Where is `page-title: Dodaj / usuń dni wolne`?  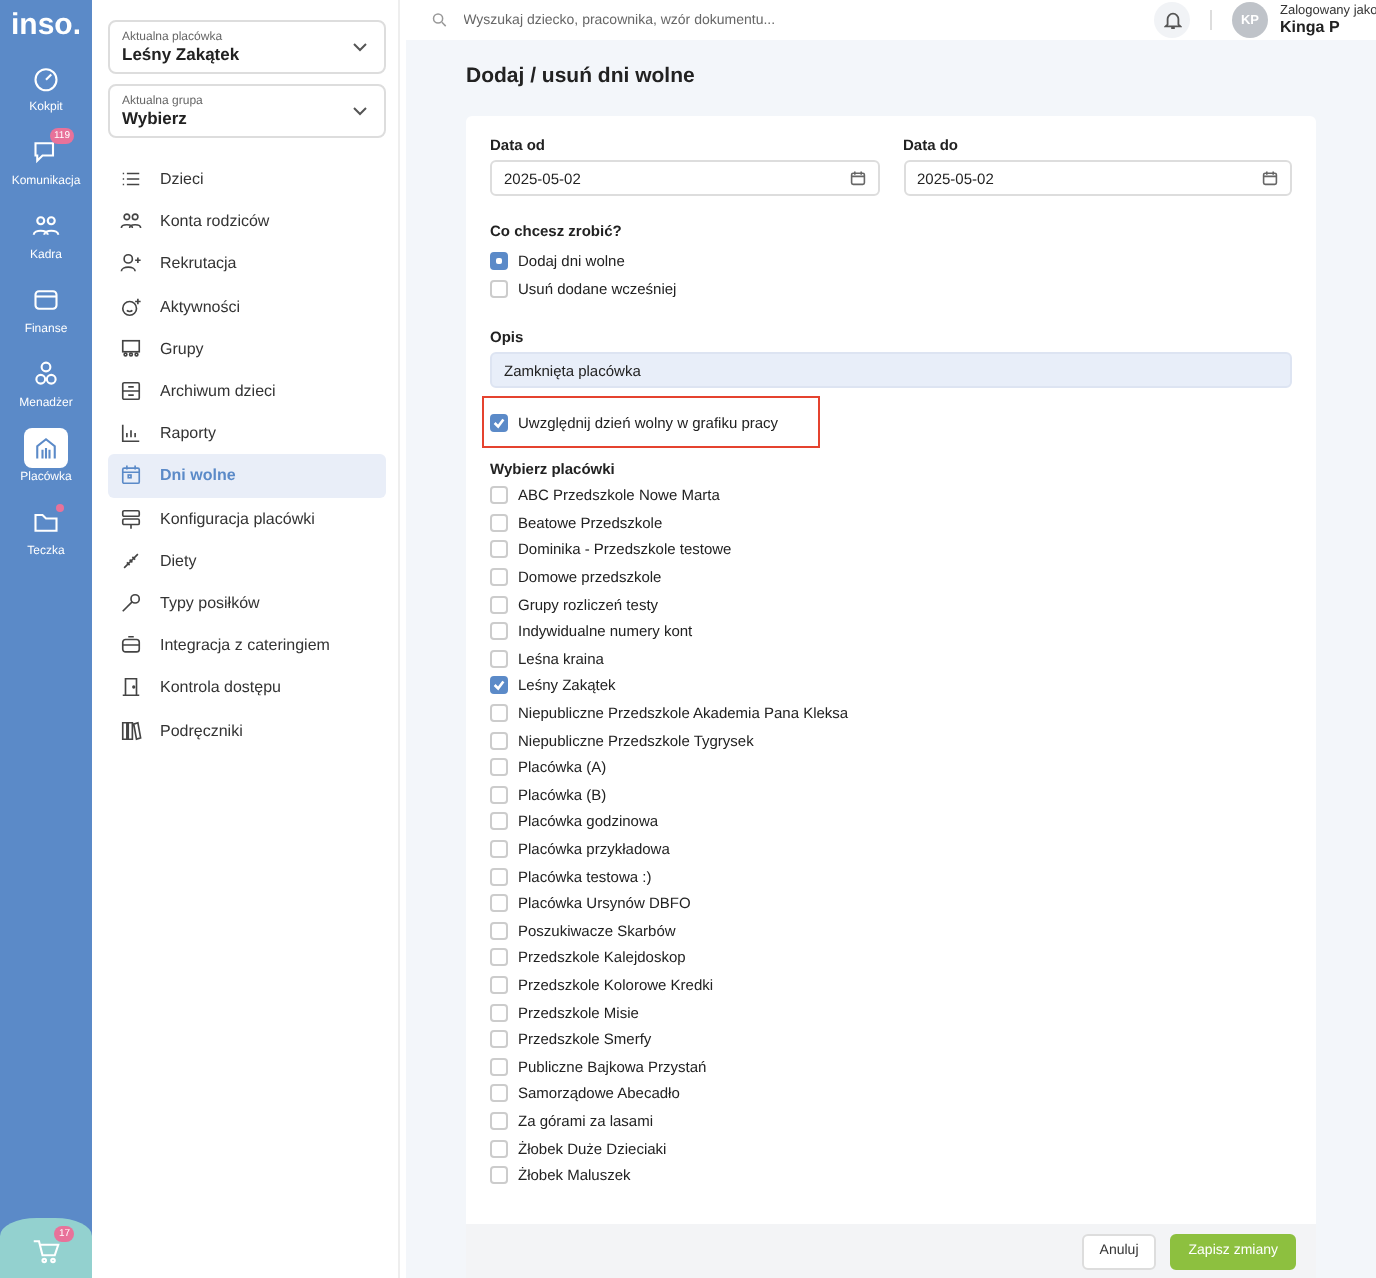
page-title: Dodaj / usuń dni wolne is located at coordinates (581, 76).